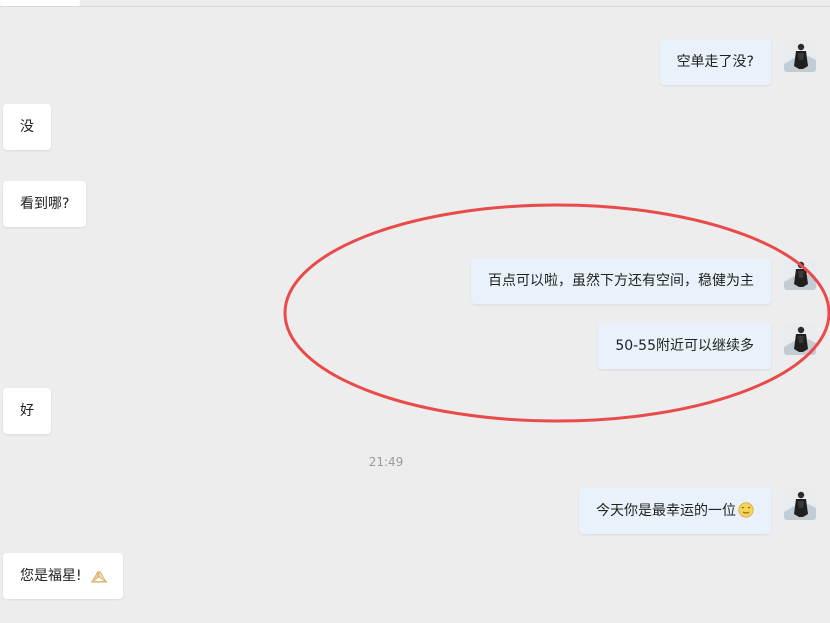  Describe the element at coordinates (386, 462) in the screenshot. I see `timestamp: 21:49` at that location.